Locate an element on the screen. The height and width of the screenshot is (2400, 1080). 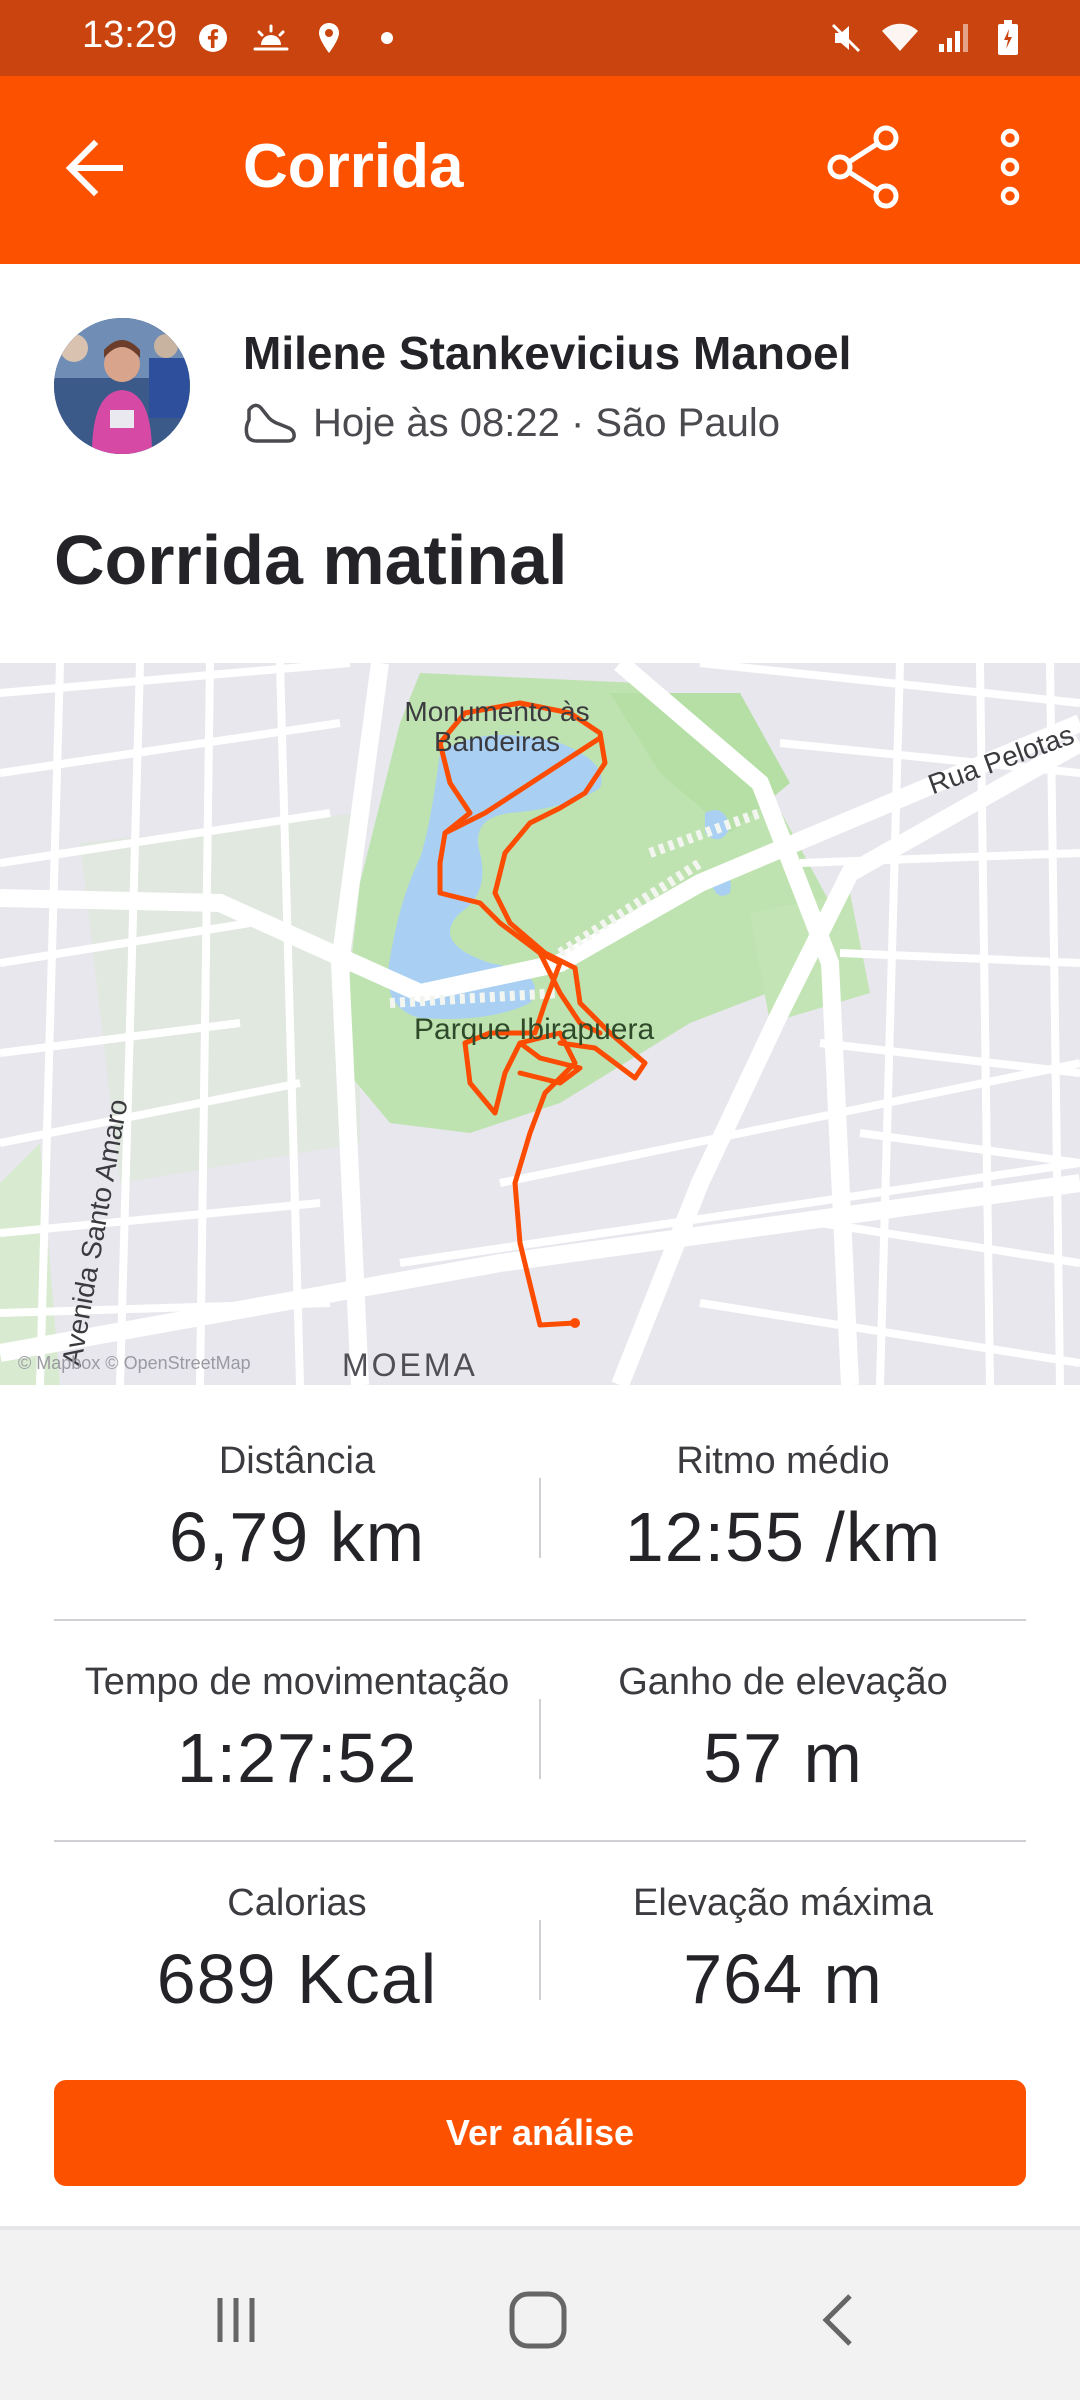
stats-row: Calorias 689 Kcal Elevação máxima 764 m is located at coordinates (540, 1951).